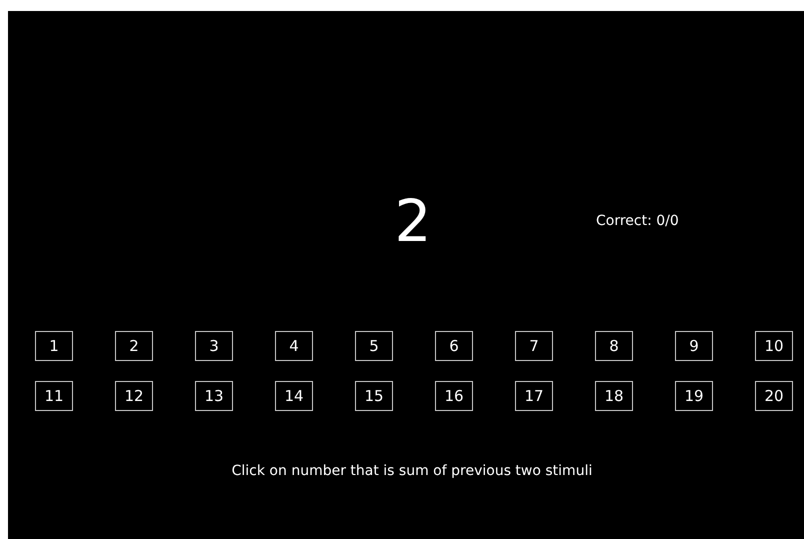  What do you see at coordinates (637, 221) in the screenshot?
I see `score-text: Correct: 0/0` at bounding box center [637, 221].